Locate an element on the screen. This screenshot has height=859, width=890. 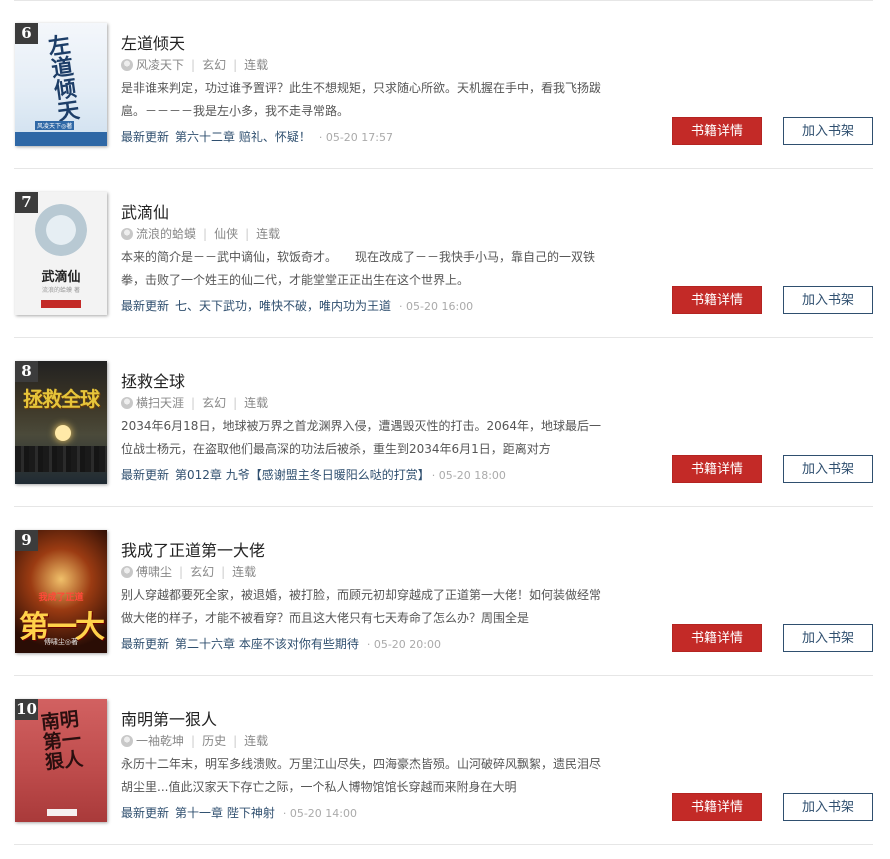
update-time: · 05-20 16:00 is located at coordinates (436, 306).